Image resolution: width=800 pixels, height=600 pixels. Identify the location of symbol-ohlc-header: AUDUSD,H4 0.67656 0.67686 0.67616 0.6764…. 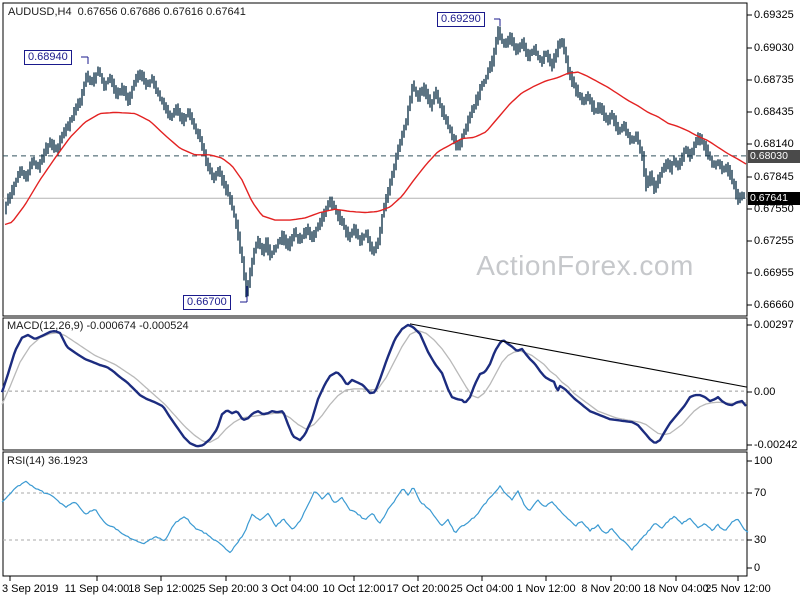
(127, 12).